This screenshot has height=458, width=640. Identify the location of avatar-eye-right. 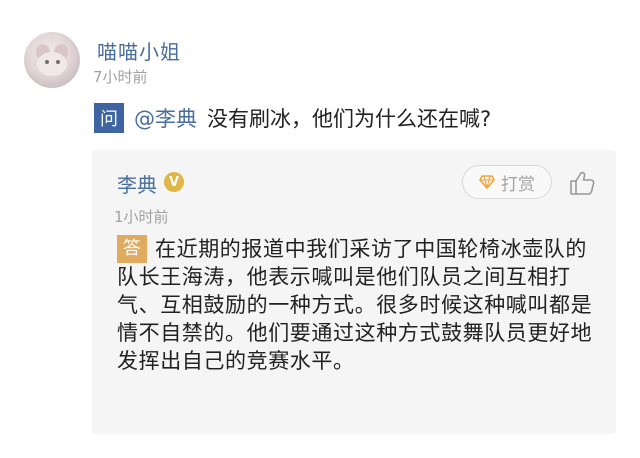
(58, 62).